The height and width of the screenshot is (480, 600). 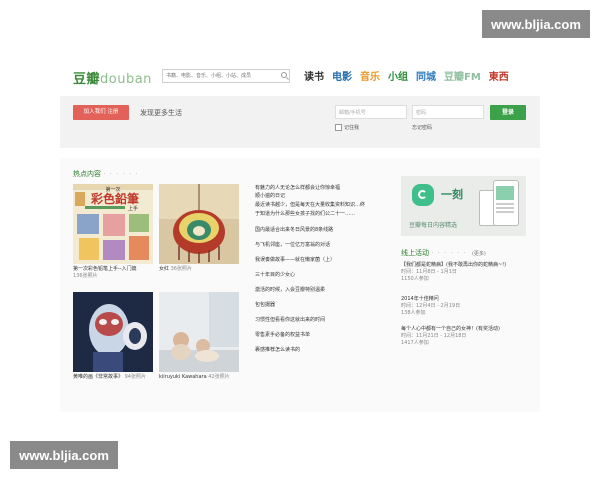 What do you see at coordinates (422, 127) in the screenshot?
I see `forgot-password-link: 忘记密码` at bounding box center [422, 127].